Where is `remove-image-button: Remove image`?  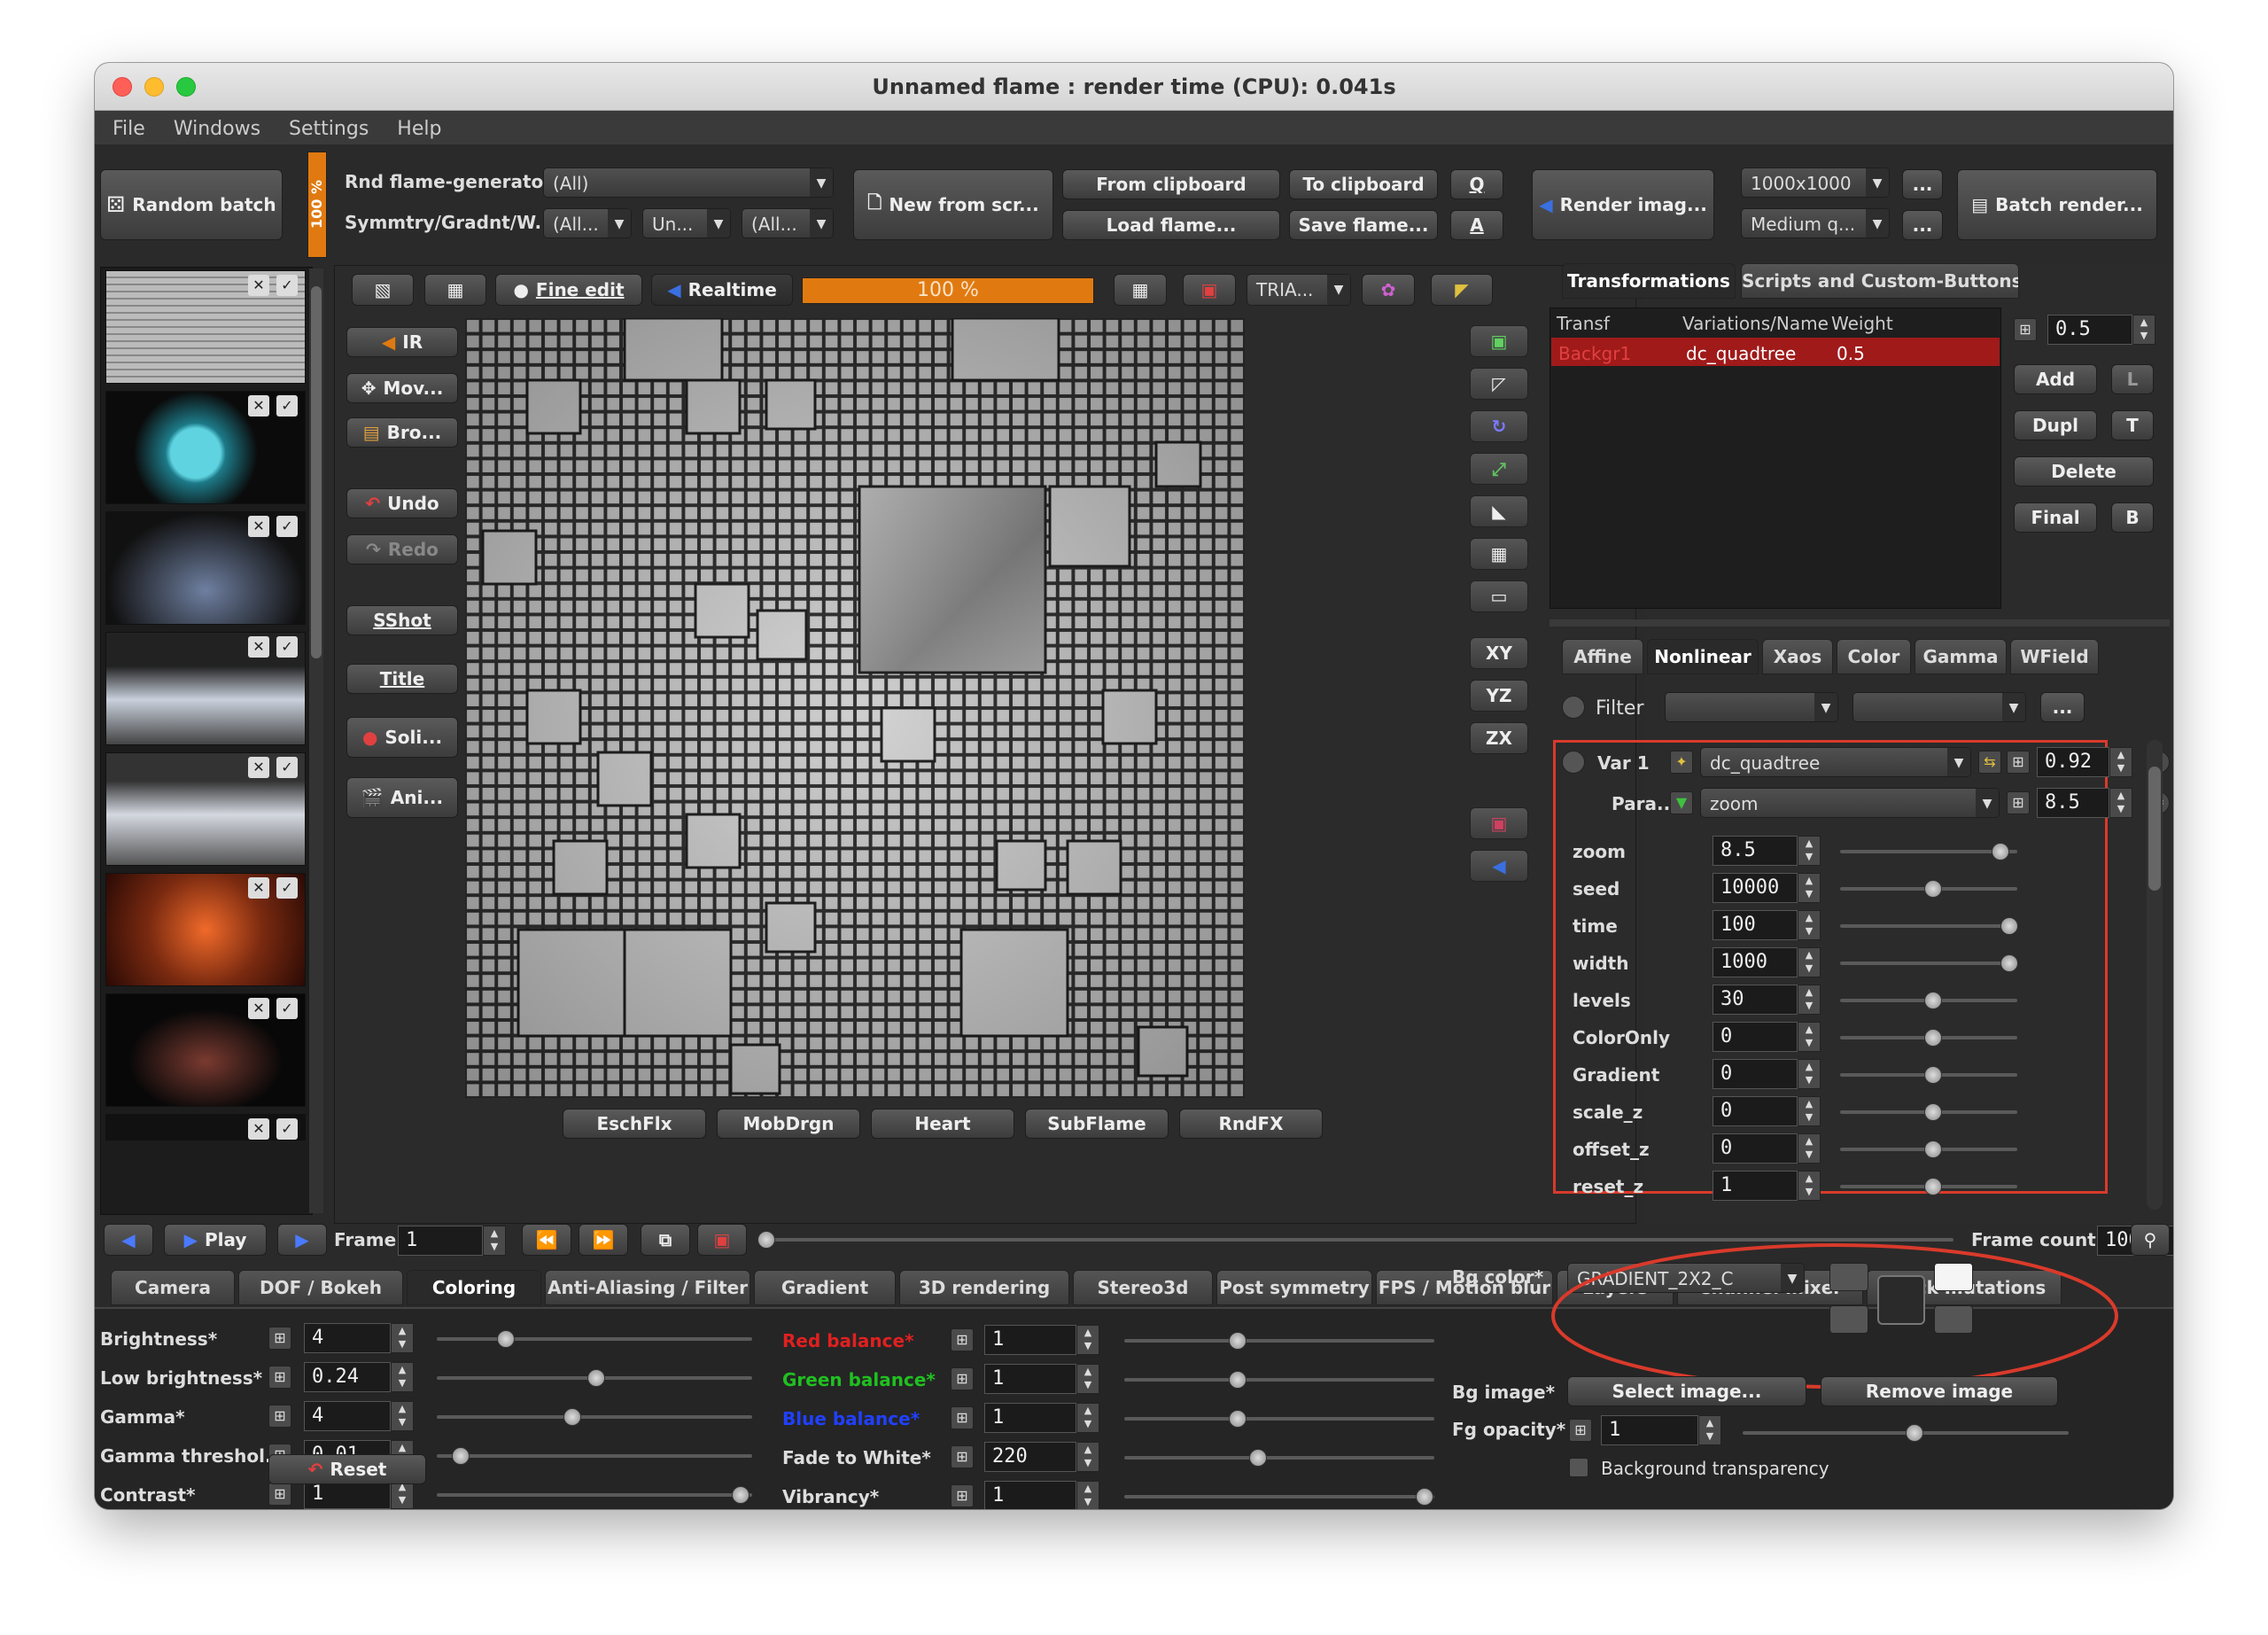
remove-image-button: Remove image is located at coordinates (1939, 1391).